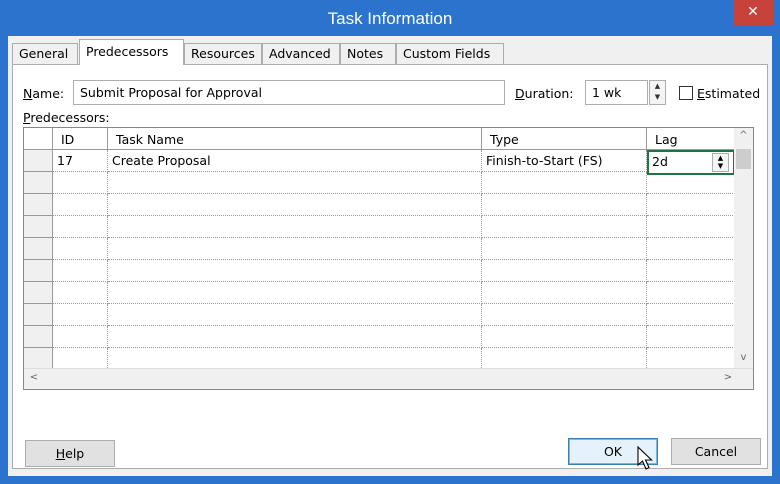  What do you see at coordinates (38, 139) in the screenshot?
I see `grid-corner` at bounding box center [38, 139].